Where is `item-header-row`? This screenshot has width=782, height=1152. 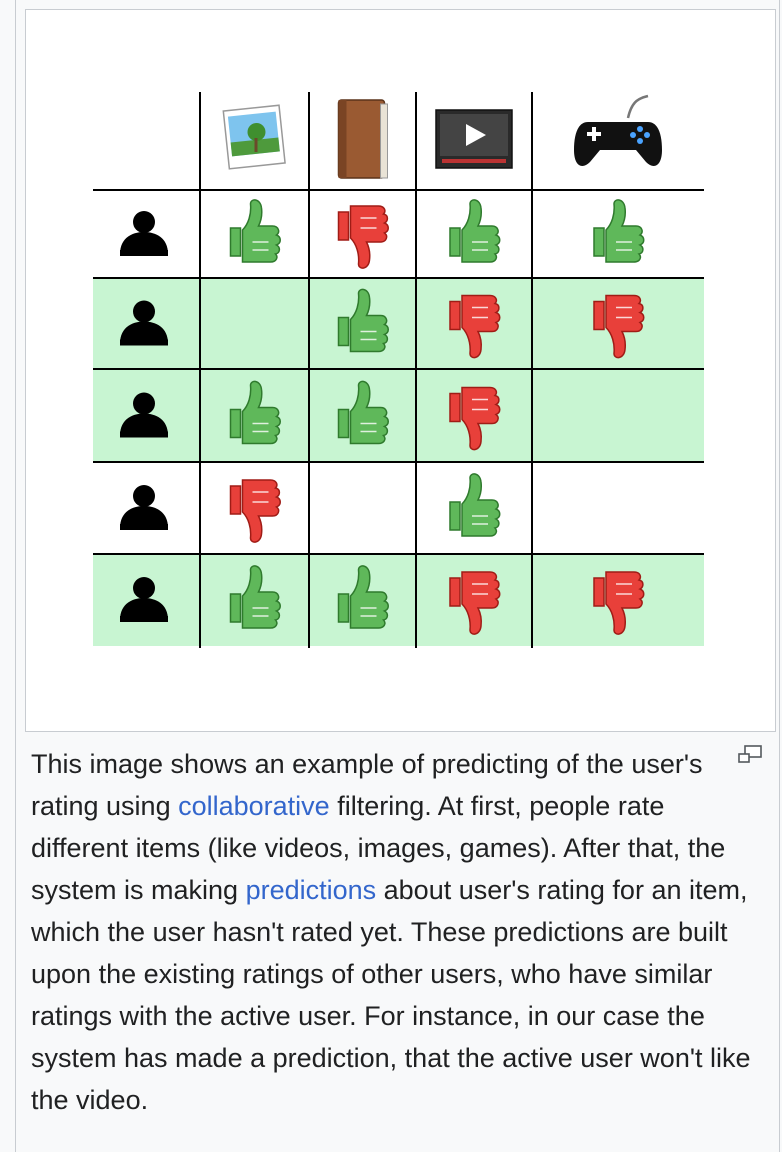
item-header-row is located at coordinates (442, 136).